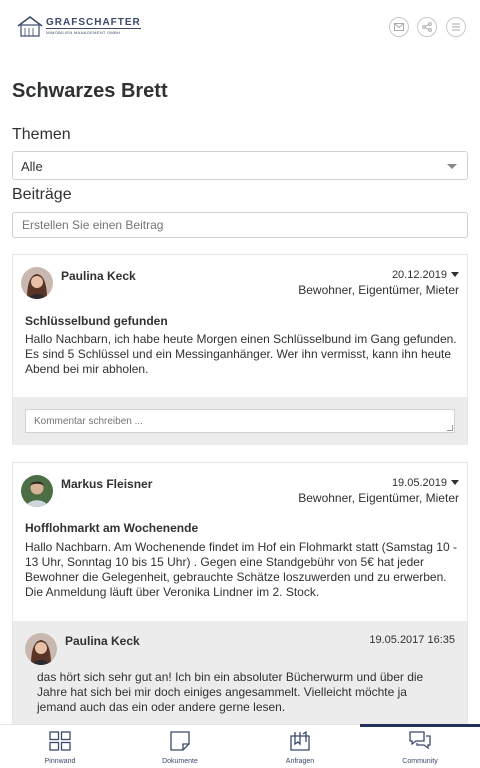 Image resolution: width=480 pixels, height=768 pixels. I want to click on nav-item-dokumente: Dokumente, so click(180, 746).